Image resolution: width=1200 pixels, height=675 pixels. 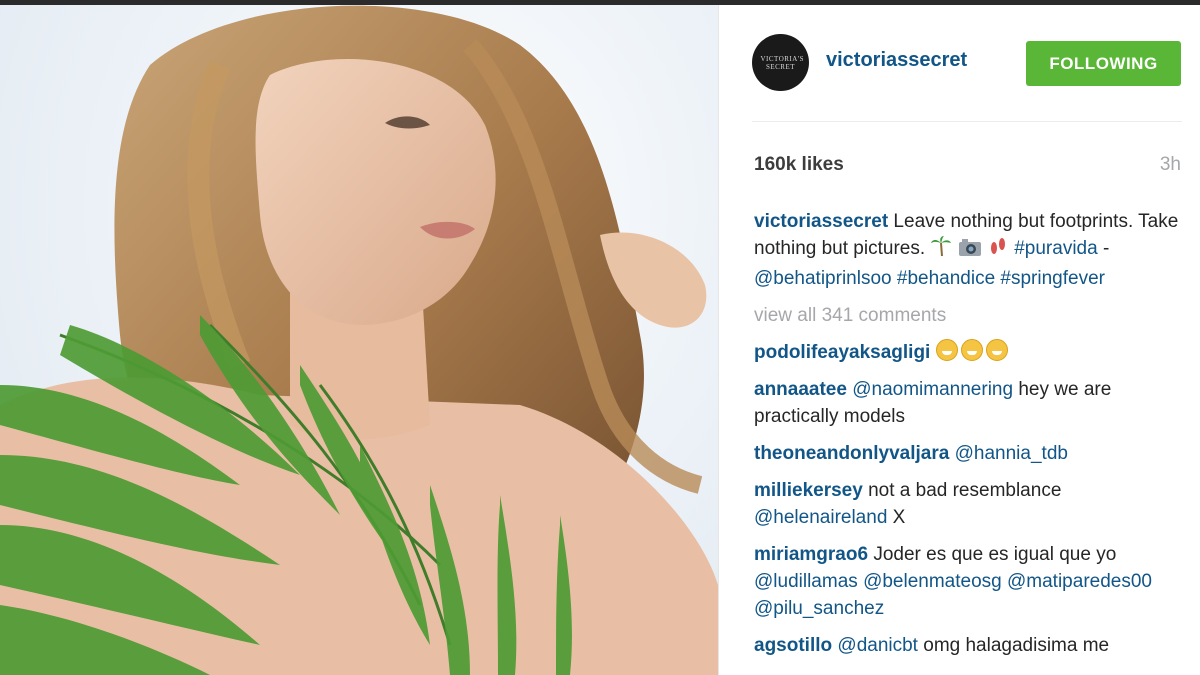 What do you see at coordinates (877, 645) in the screenshot?
I see `mention-link: @danicbt` at bounding box center [877, 645].